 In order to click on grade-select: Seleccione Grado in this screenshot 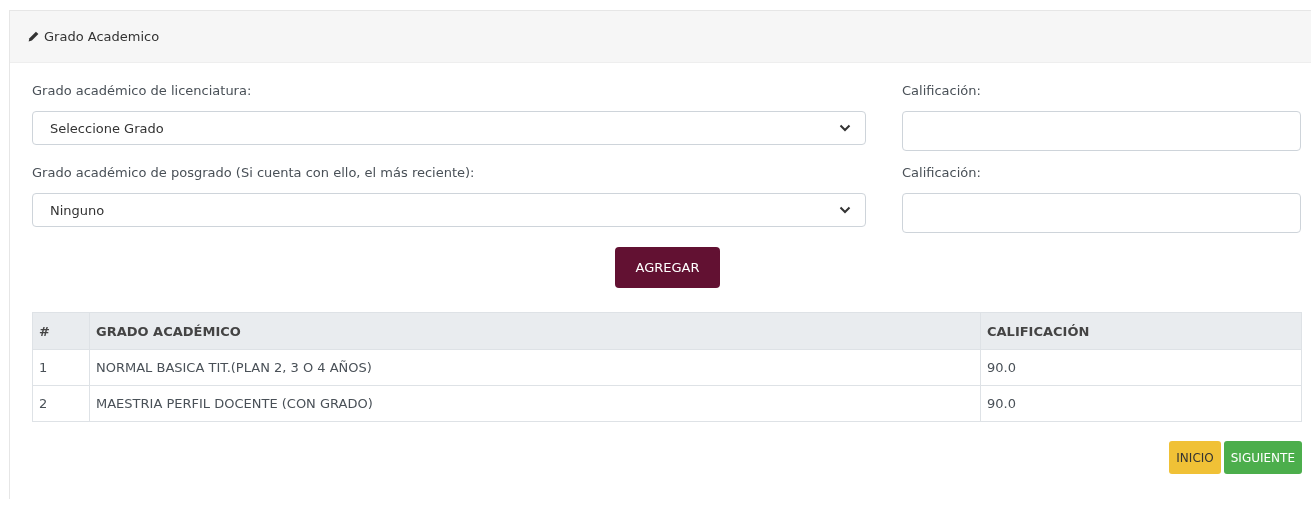, I will do `click(449, 128)`.